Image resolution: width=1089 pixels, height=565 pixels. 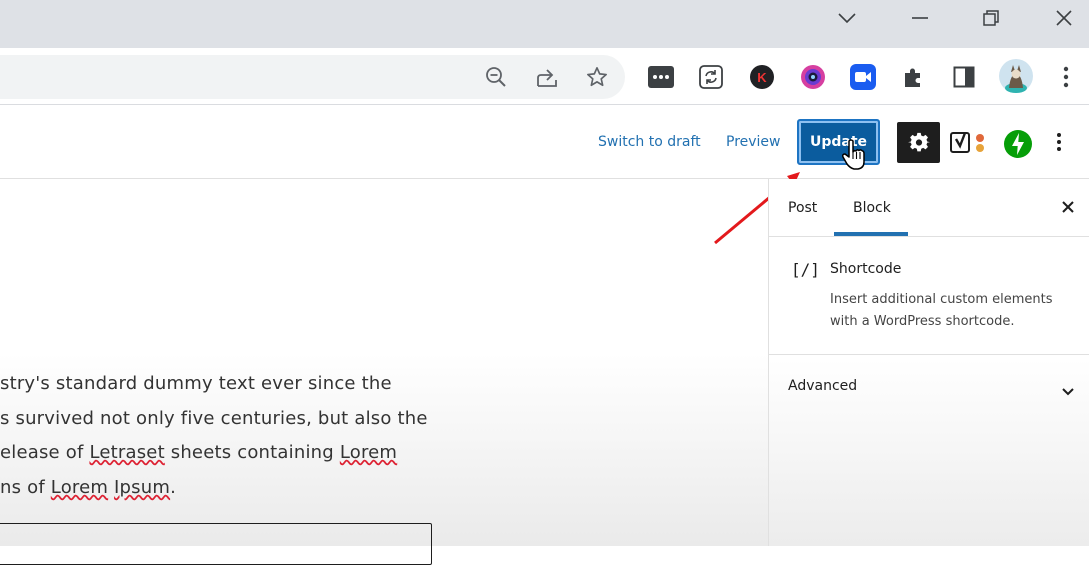 What do you see at coordinates (813, 77) in the screenshot?
I see `camera-extension-icon` at bounding box center [813, 77].